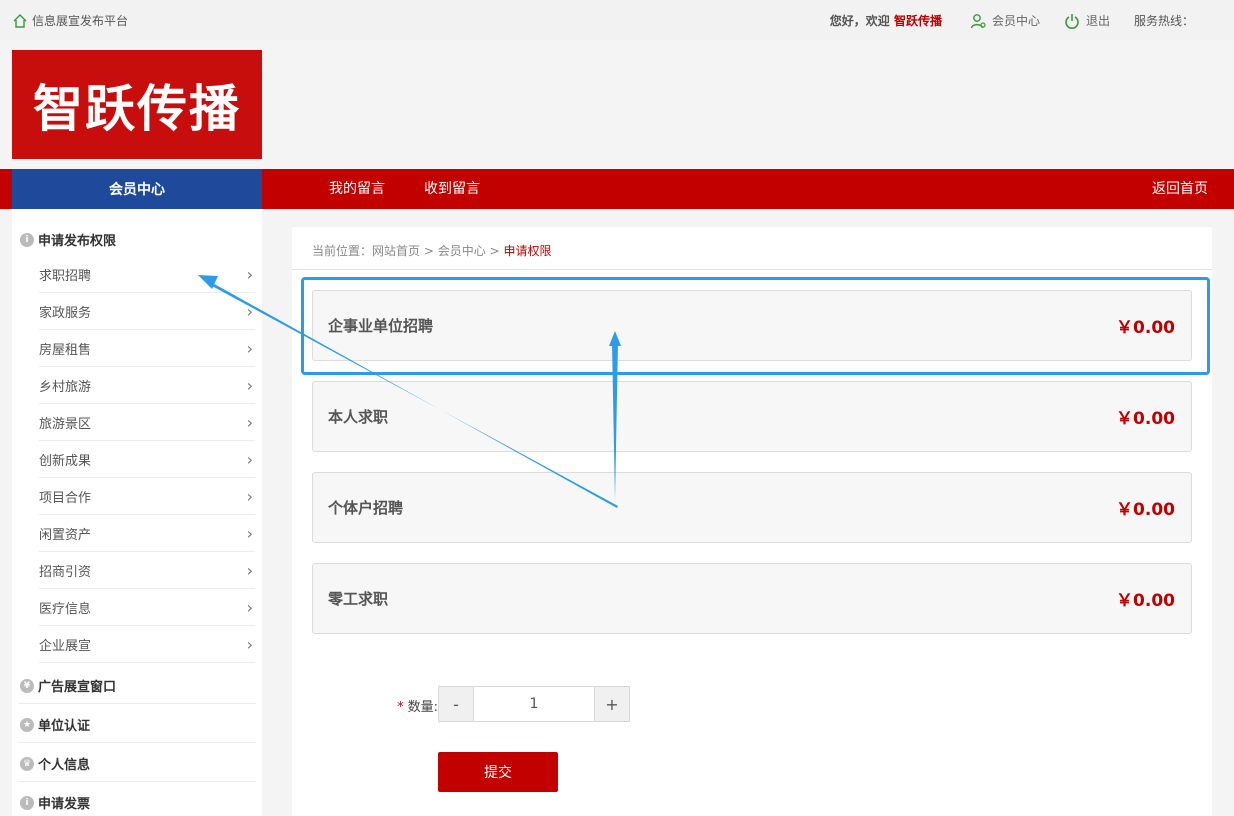  What do you see at coordinates (137, 104) in the screenshot?
I see `site-logo: 智跃传播` at bounding box center [137, 104].